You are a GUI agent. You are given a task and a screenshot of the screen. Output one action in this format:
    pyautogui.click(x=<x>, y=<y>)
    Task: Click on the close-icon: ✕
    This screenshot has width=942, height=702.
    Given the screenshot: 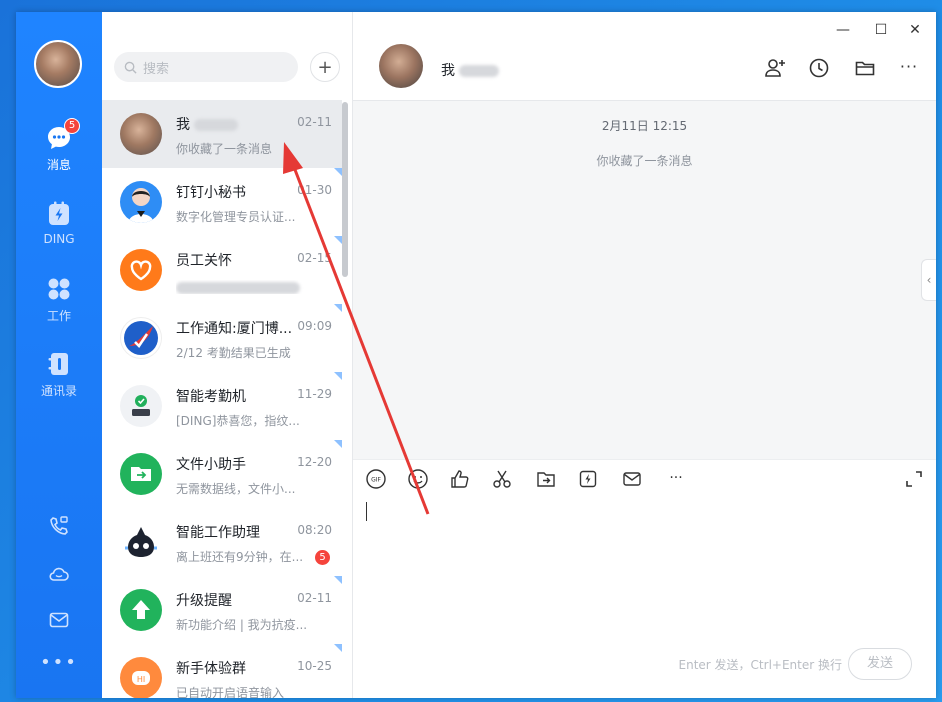 What is the action you would take?
    pyautogui.click(x=915, y=30)
    